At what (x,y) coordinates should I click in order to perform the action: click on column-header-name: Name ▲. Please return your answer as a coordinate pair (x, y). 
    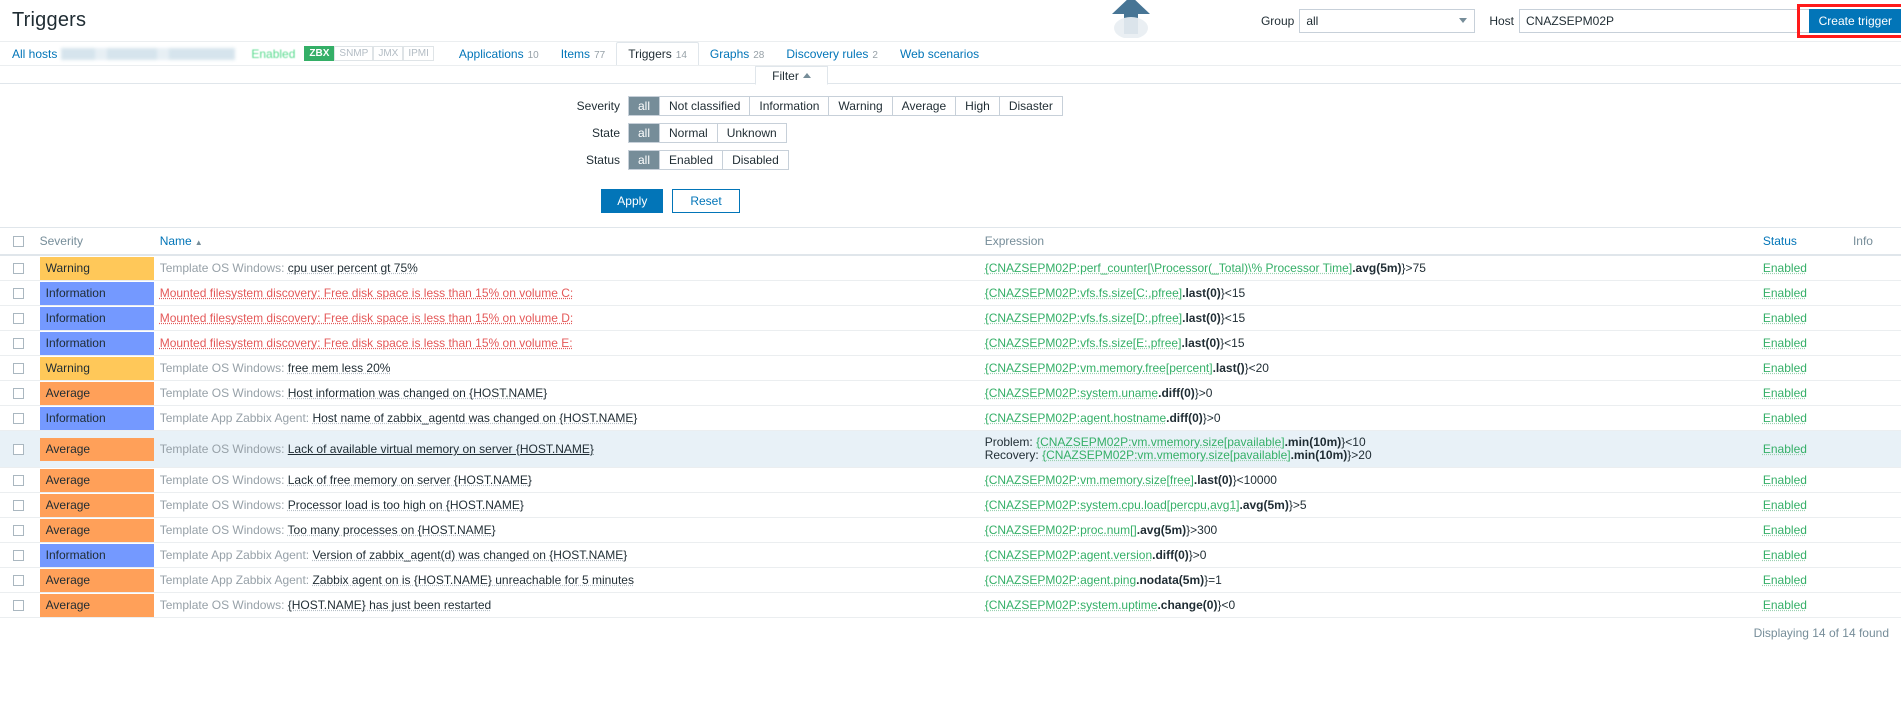
    Looking at the image, I should click on (569, 242).